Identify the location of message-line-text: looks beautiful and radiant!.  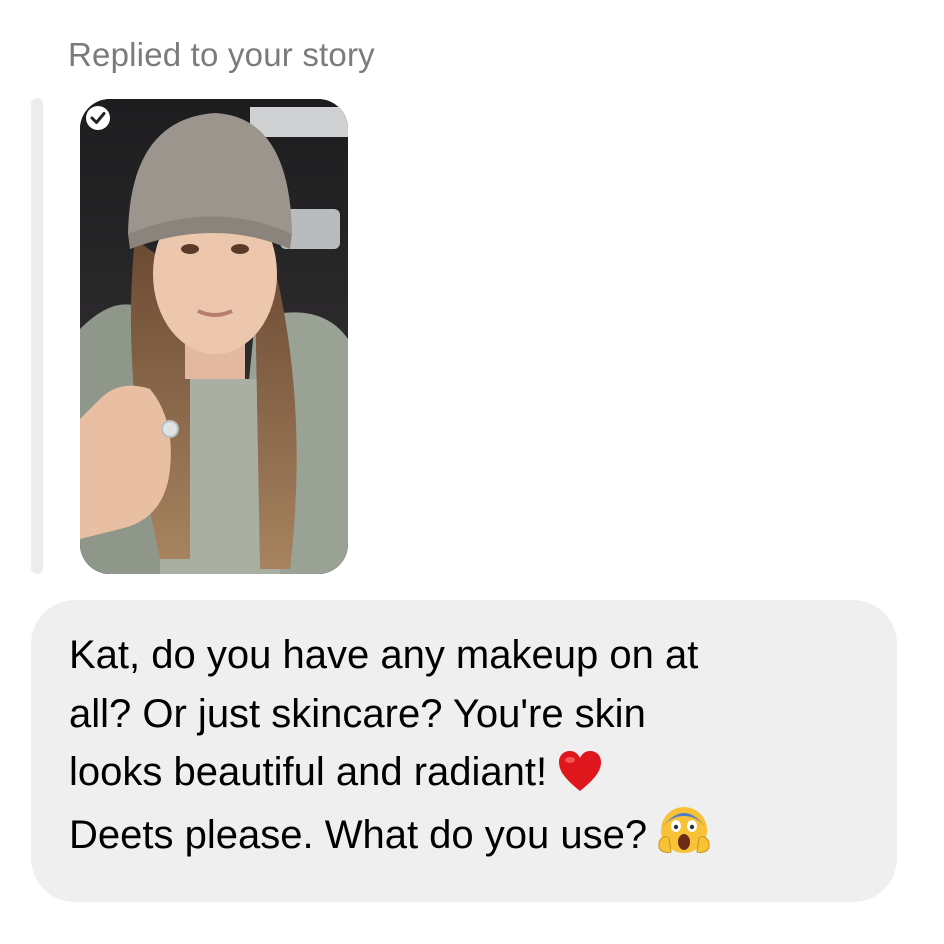
(308, 772).